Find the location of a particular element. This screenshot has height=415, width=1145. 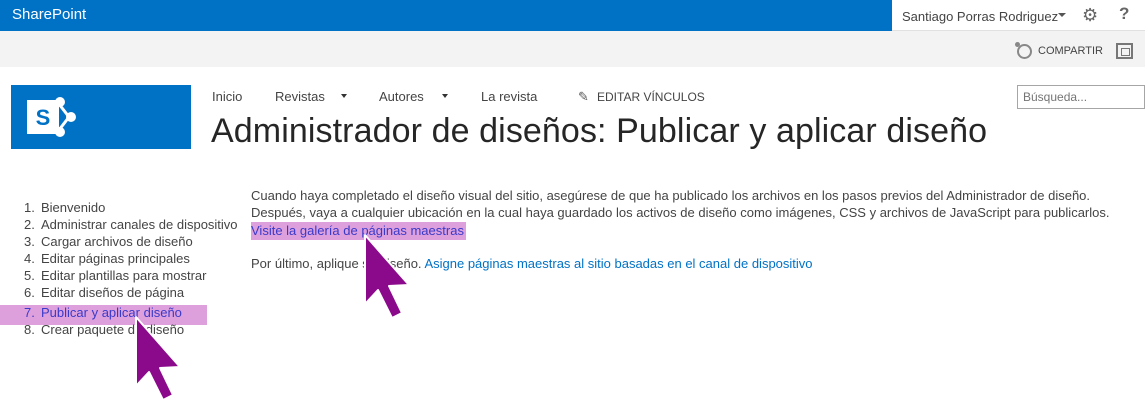

sharepoint-logo-icon: S is located at coordinates (51, 117).